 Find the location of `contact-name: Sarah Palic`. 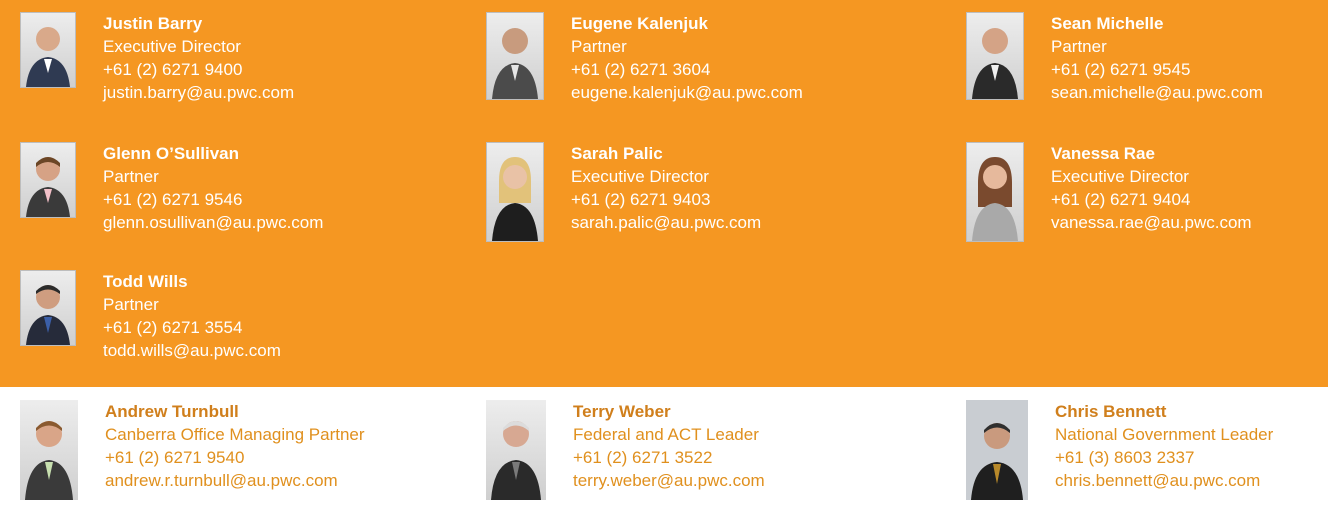

contact-name: Sarah Palic is located at coordinates (617, 153).